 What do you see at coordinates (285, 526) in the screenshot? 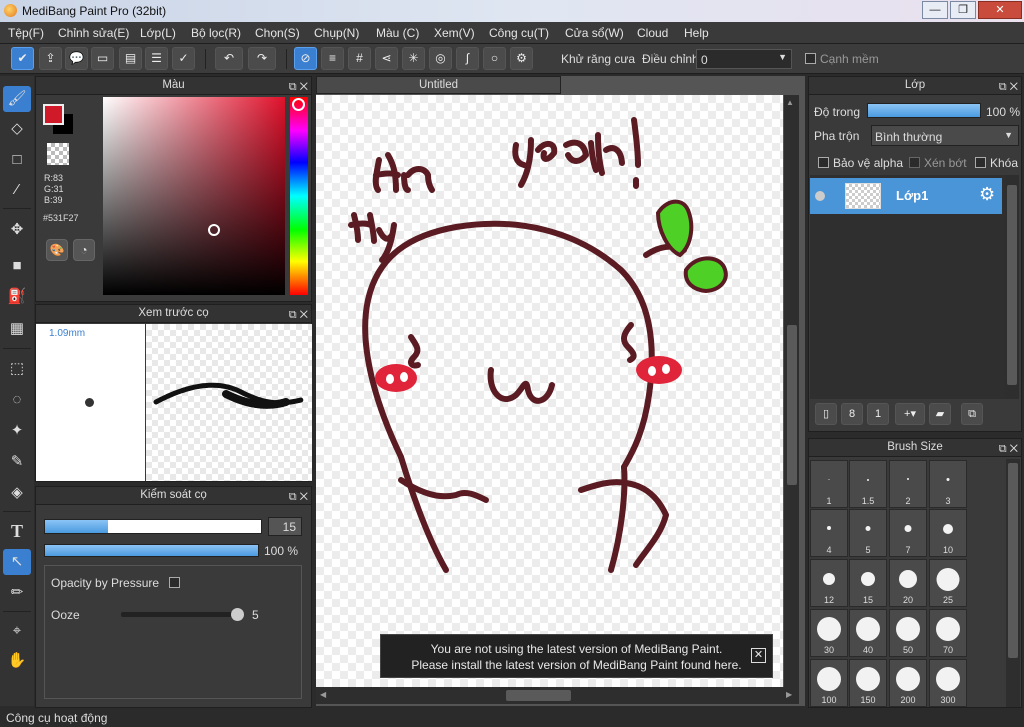
I see `brush-size-input: 15` at bounding box center [285, 526].